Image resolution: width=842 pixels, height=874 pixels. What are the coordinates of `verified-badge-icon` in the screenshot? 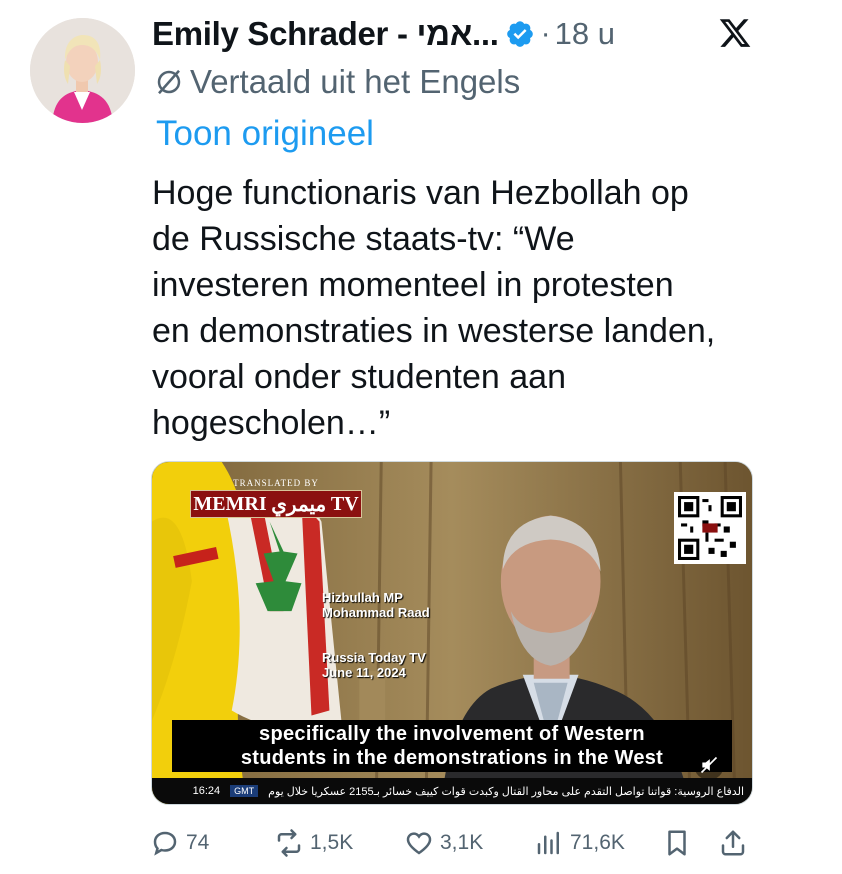 It's located at (520, 34).